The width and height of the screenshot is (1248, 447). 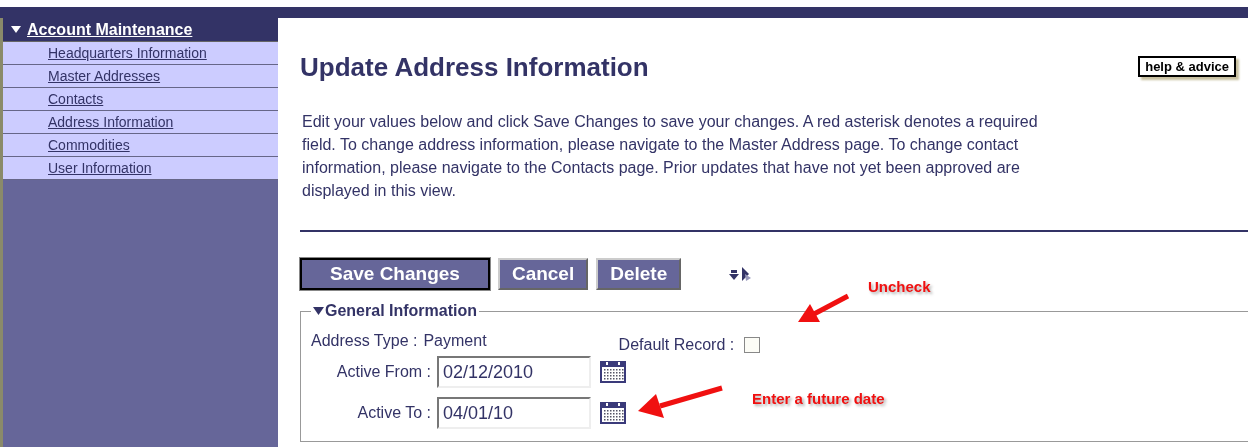 I want to click on default-record-checkbox, so click(x=752, y=345).